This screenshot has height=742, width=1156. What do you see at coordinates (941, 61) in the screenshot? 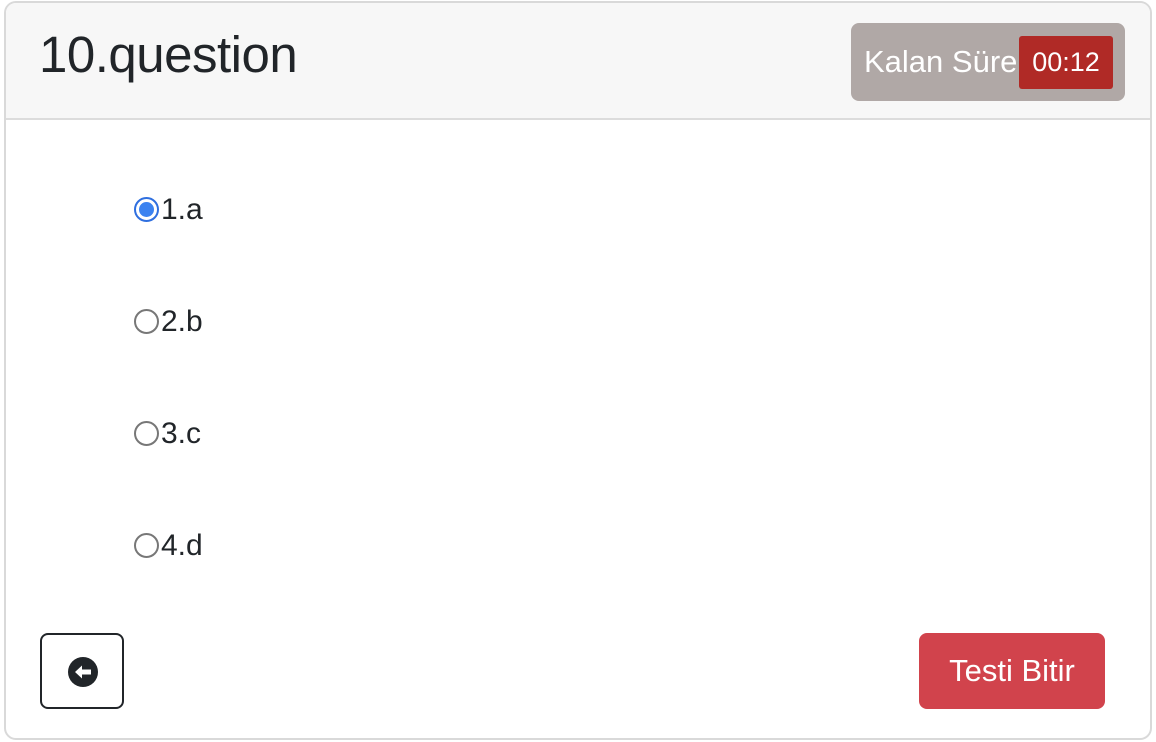
I see `remaining-time-label: Kalan Süre` at bounding box center [941, 61].